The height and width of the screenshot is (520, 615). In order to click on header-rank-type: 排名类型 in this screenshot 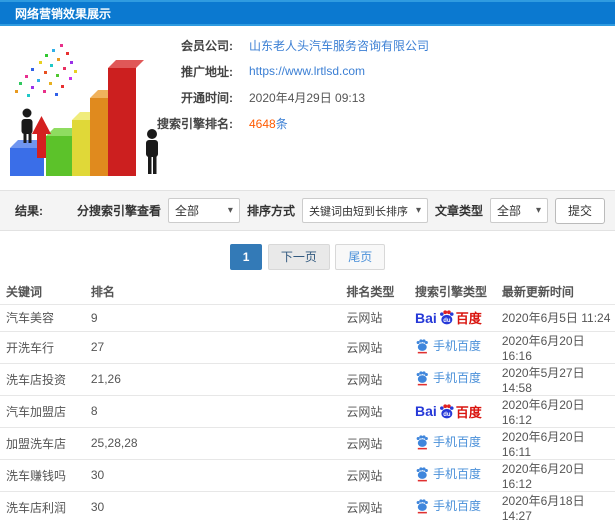, I will do `click(370, 292)`.